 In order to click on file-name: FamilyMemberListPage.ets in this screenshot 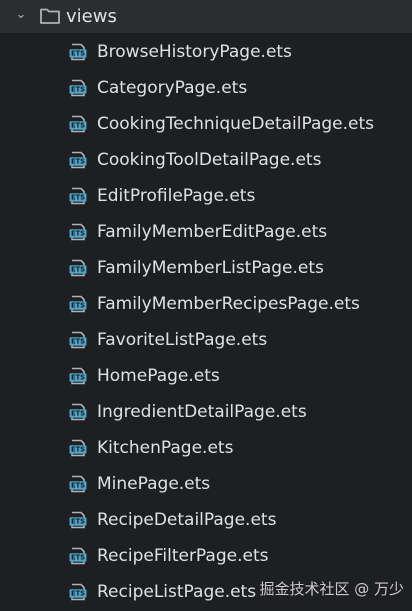, I will do `click(210, 268)`.